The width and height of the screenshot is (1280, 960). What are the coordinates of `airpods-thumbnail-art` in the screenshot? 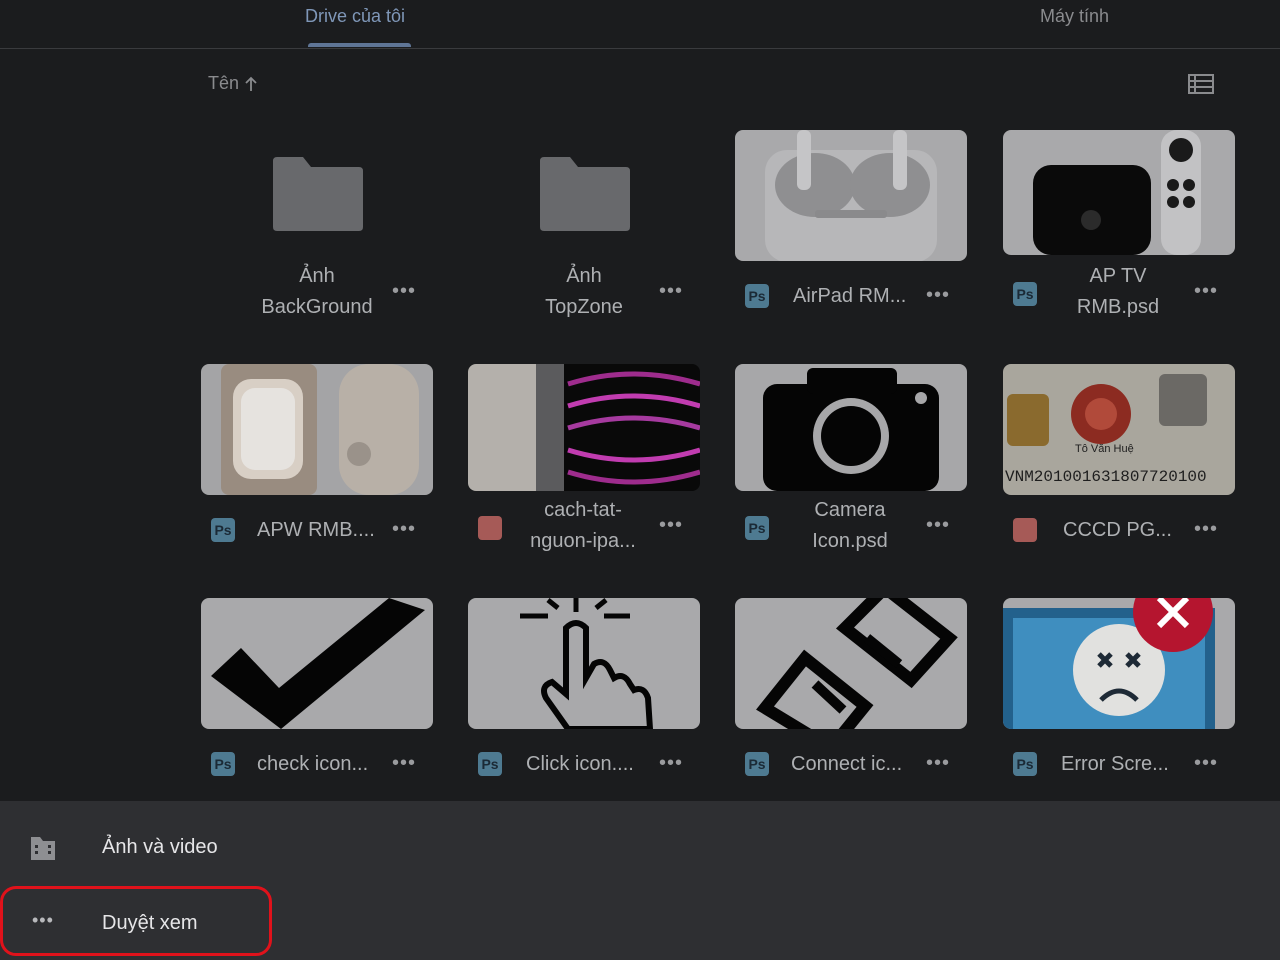 It's located at (851, 195).